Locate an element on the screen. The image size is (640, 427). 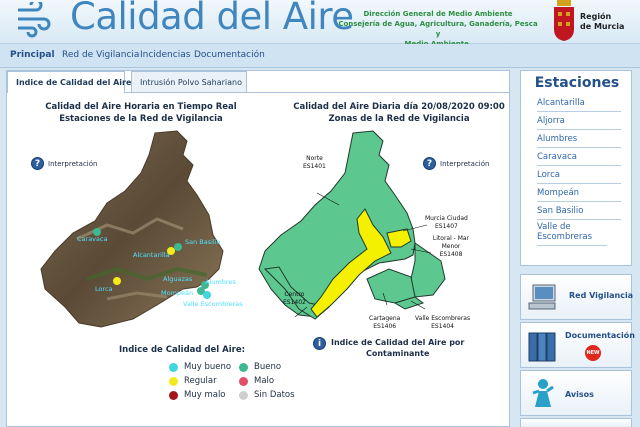
info-icon: i is located at coordinates (319, 343).